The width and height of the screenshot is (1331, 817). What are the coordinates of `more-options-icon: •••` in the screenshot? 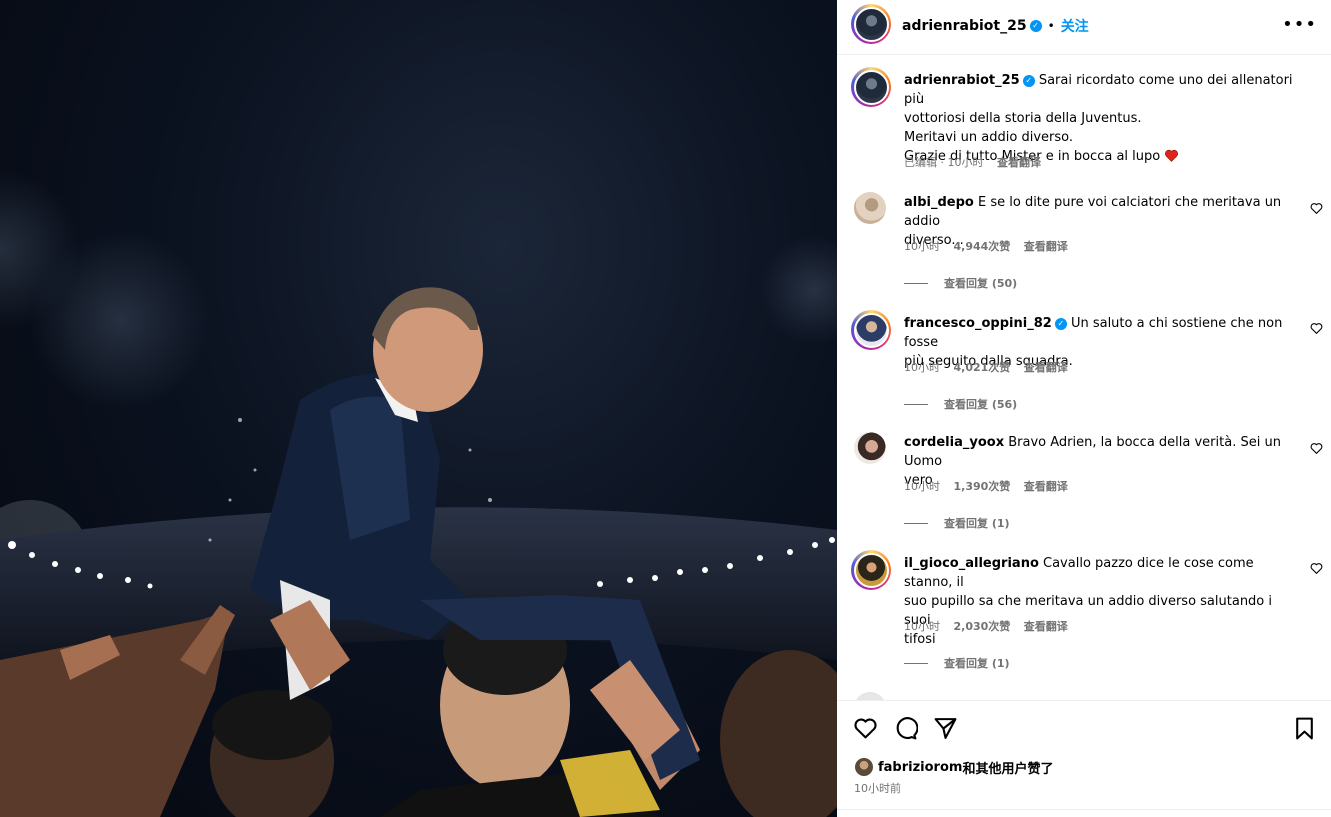 It's located at (1299, 24).